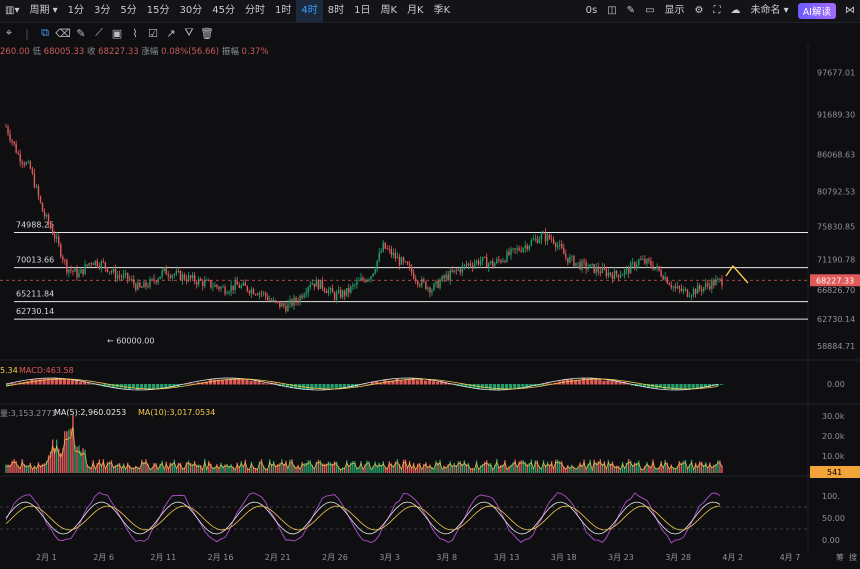  I want to click on level-label-2: 65211.84, so click(35, 294).